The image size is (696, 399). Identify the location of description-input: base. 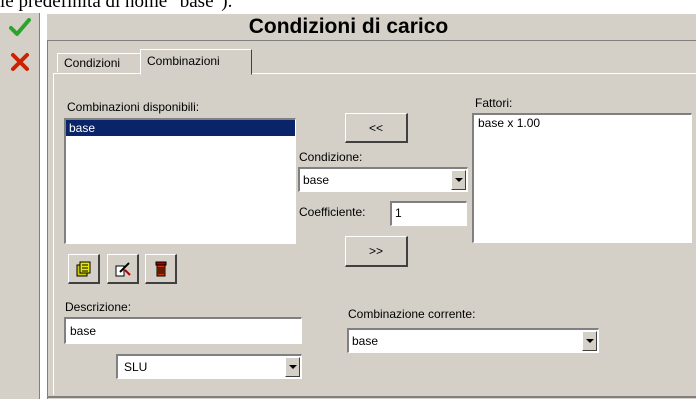
(183, 330).